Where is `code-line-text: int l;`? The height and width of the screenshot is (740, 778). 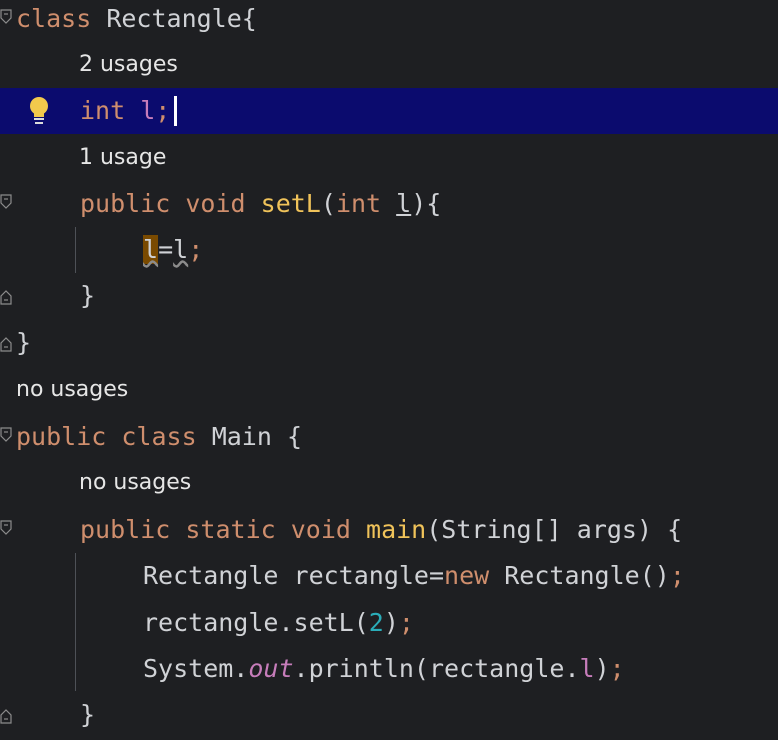 code-line-text: int l; is located at coordinates (125, 111).